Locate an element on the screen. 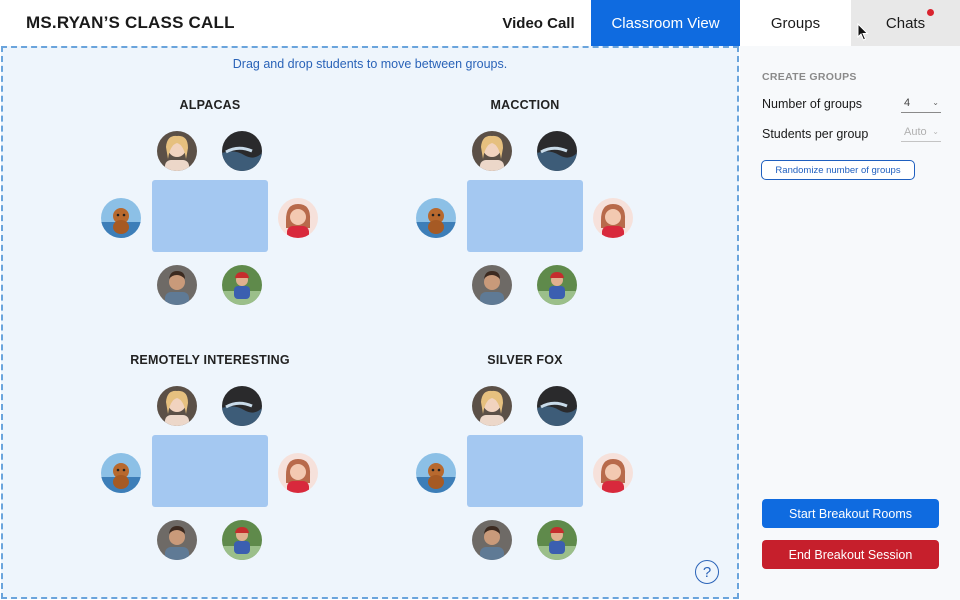 The height and width of the screenshot is (600, 960). start-breakout-rooms-button: Start Breakout Rooms is located at coordinates (850, 513).